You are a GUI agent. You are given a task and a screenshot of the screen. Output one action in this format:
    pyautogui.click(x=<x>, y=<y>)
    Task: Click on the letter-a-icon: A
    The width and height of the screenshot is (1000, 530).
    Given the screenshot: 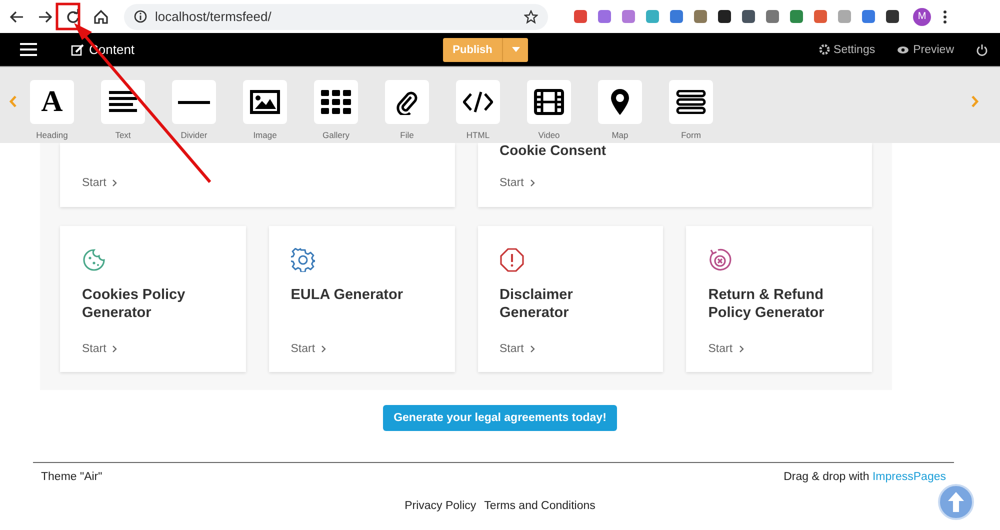 What is the action you would take?
    pyautogui.click(x=52, y=102)
    